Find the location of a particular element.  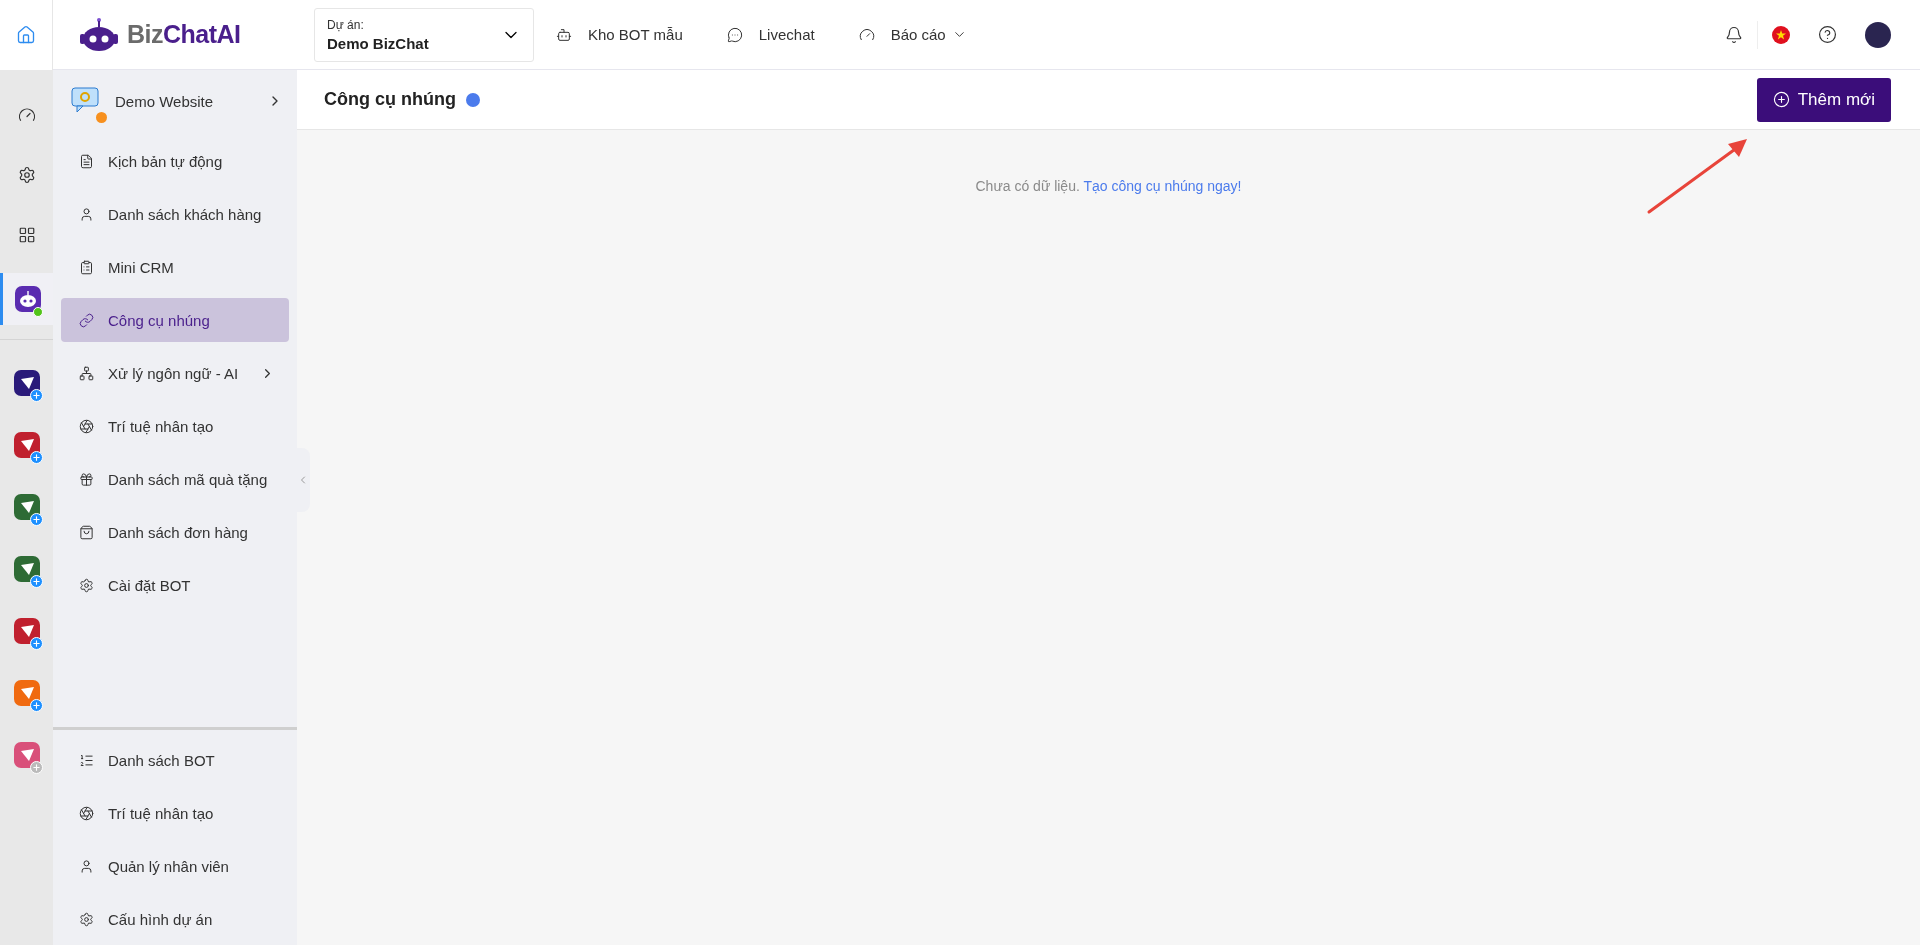

bot-selector: Demo Website is located at coordinates (175, 101).